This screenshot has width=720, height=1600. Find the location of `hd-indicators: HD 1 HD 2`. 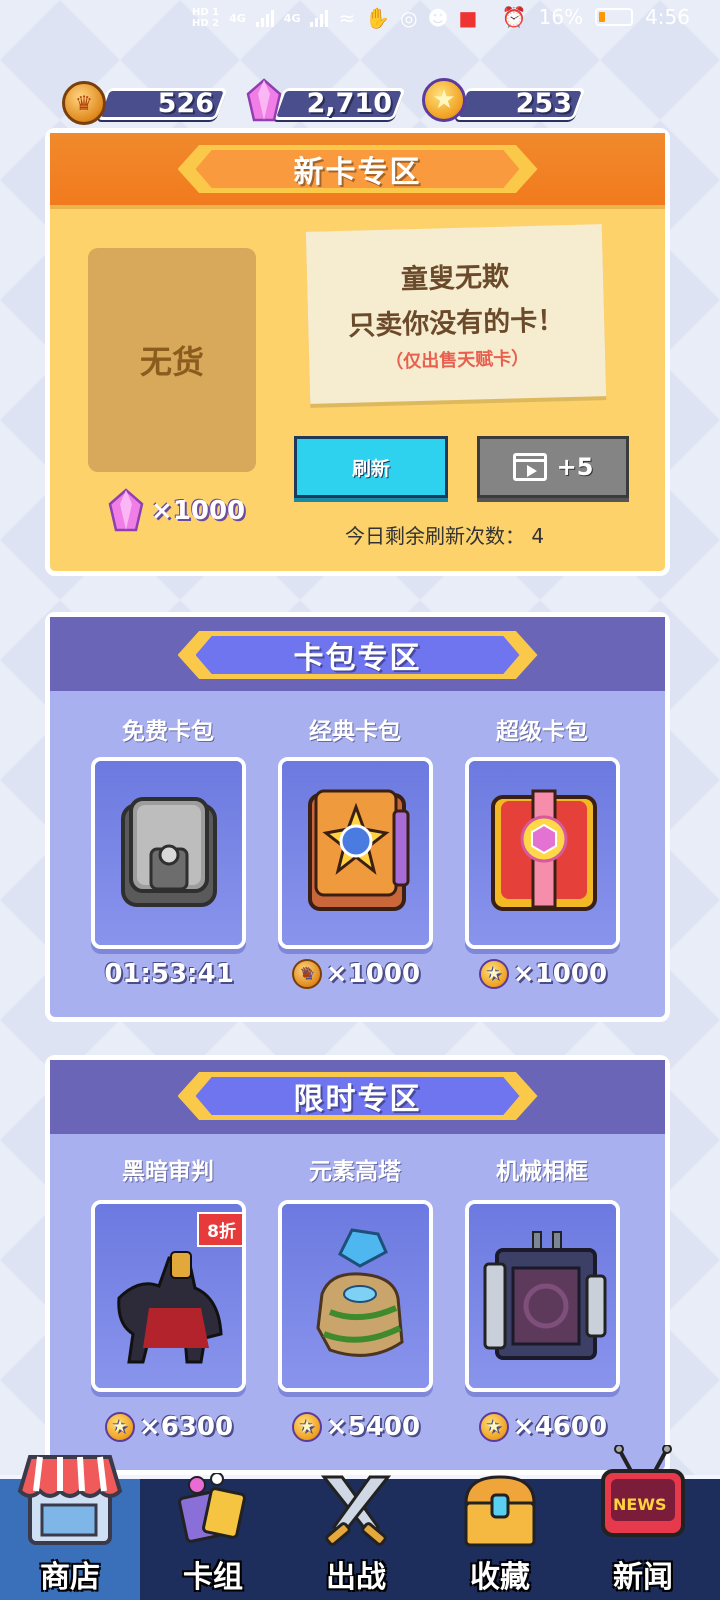

hd-indicators: HD 1 HD 2 is located at coordinates (205, 18).